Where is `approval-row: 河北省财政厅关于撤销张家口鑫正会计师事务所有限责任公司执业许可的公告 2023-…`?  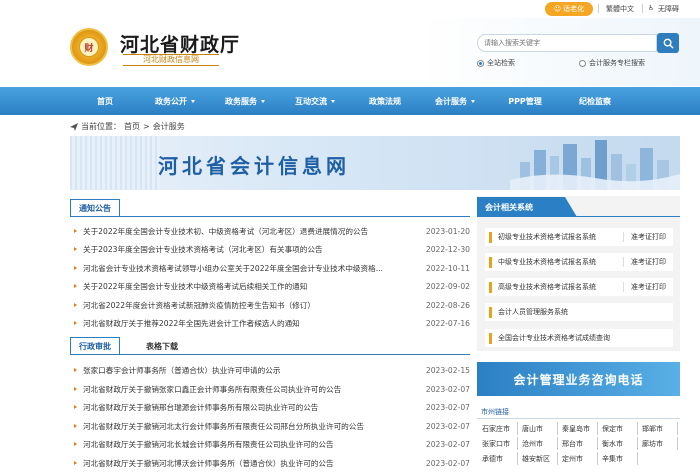
approval-row: 河北省财政厅关于撤销张家口鑫正会计师事务所有限责任公司执业许可的公告 2023-… is located at coordinates (272, 389).